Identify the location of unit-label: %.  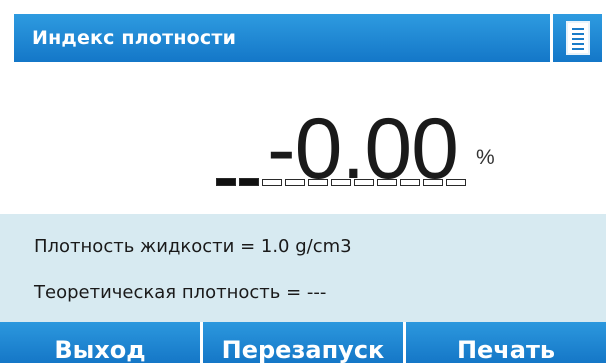
(485, 157).